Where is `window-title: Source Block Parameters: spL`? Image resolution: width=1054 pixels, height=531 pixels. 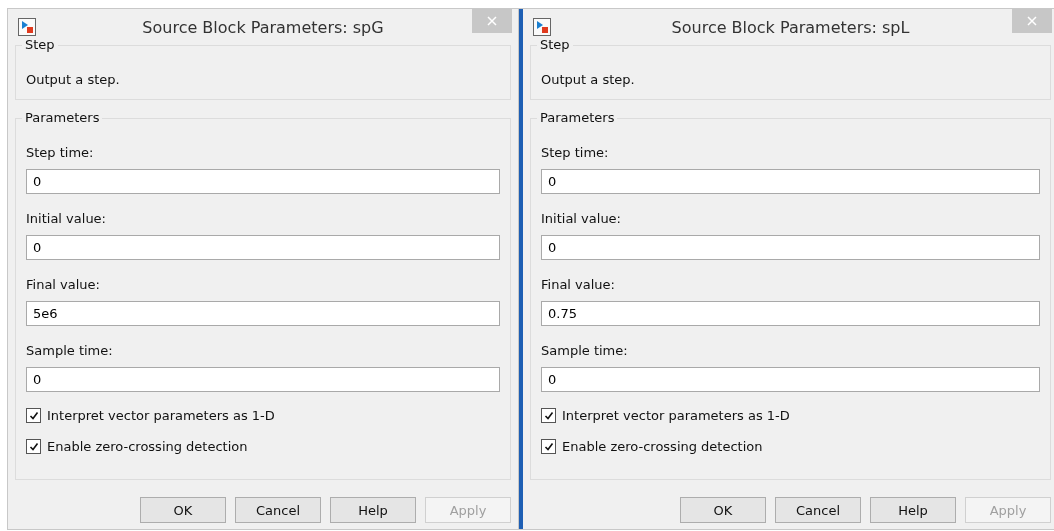 window-title: Source Block Parameters: spL is located at coordinates (790, 27).